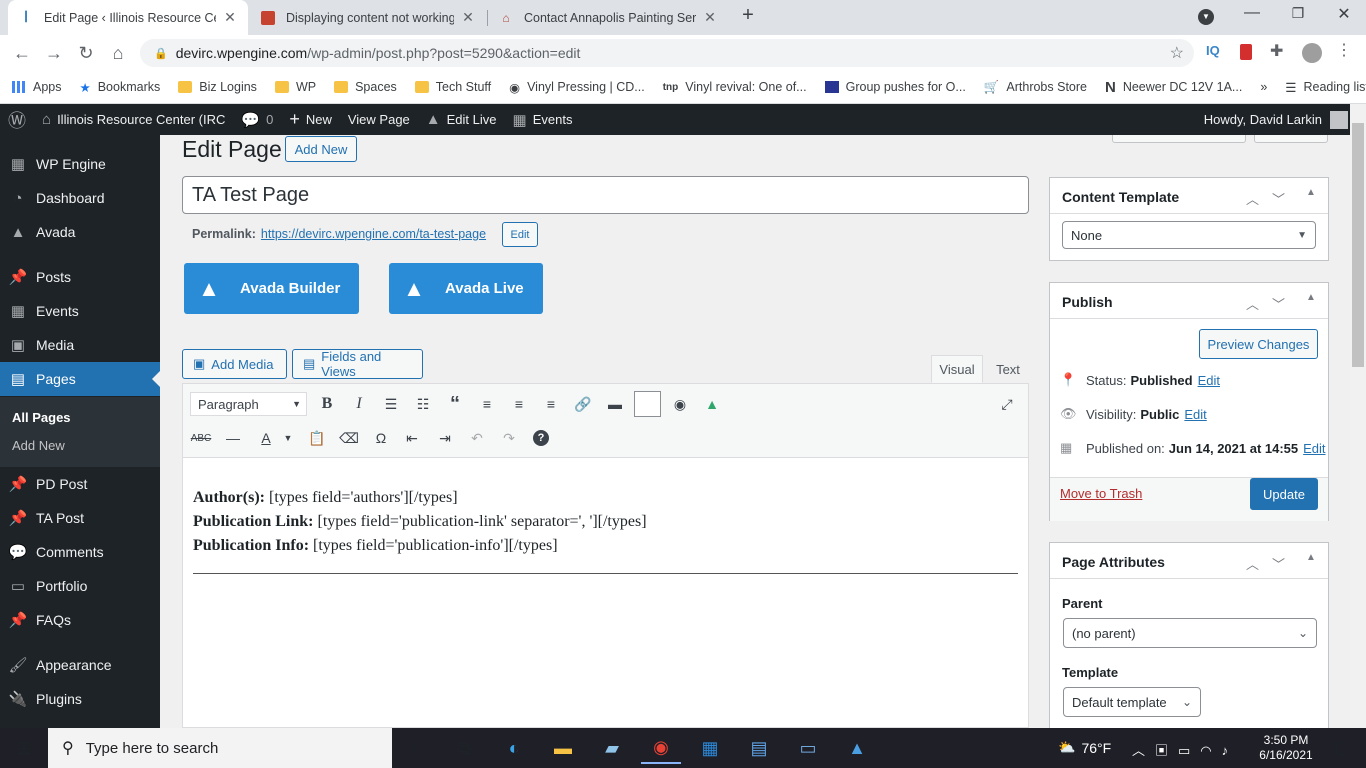  What do you see at coordinates (257, 119) in the screenshot?
I see `comments-link: 💬 0` at bounding box center [257, 119].